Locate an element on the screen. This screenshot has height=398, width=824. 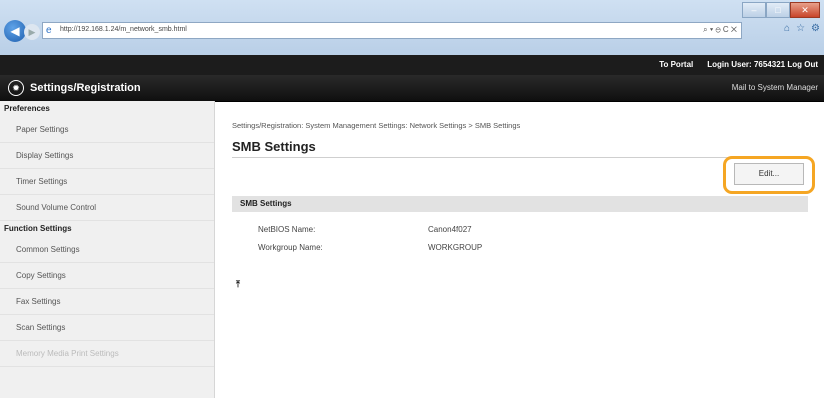
top-bar-links: To Portal Login User: 7654321 Log Out is located at coordinates (738, 64).